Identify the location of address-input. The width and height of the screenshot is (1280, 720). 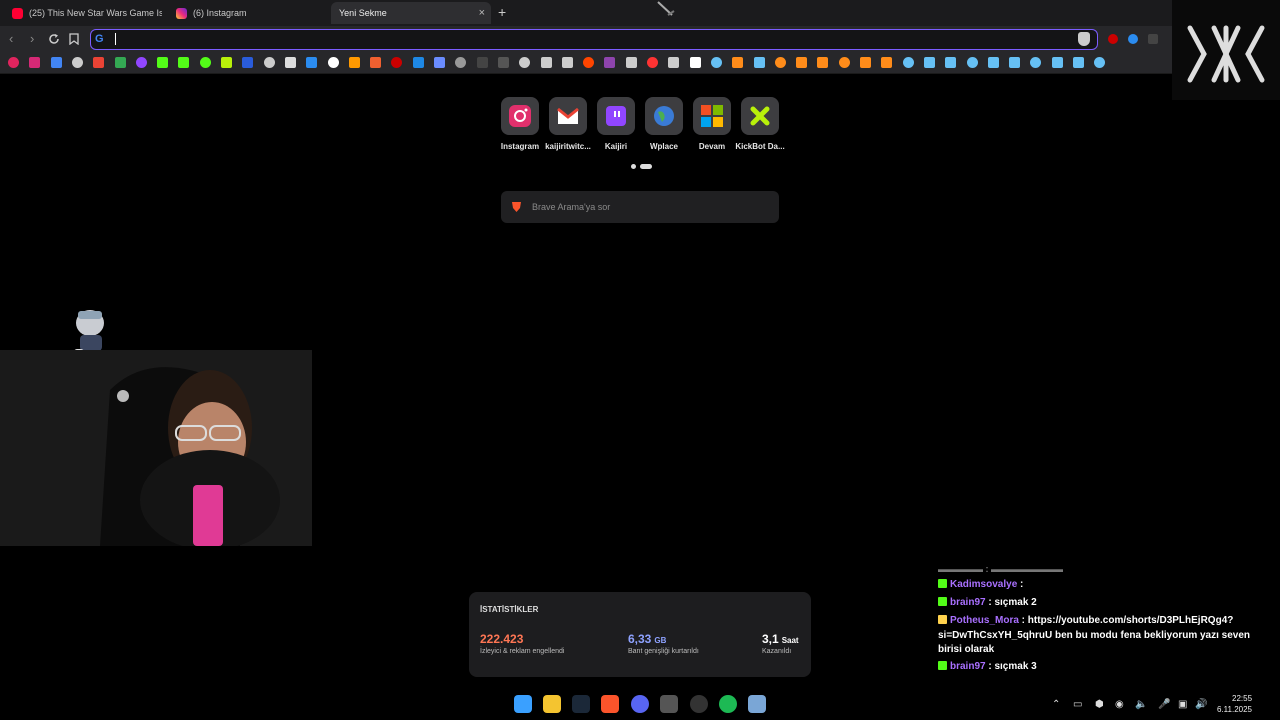
(583, 39).